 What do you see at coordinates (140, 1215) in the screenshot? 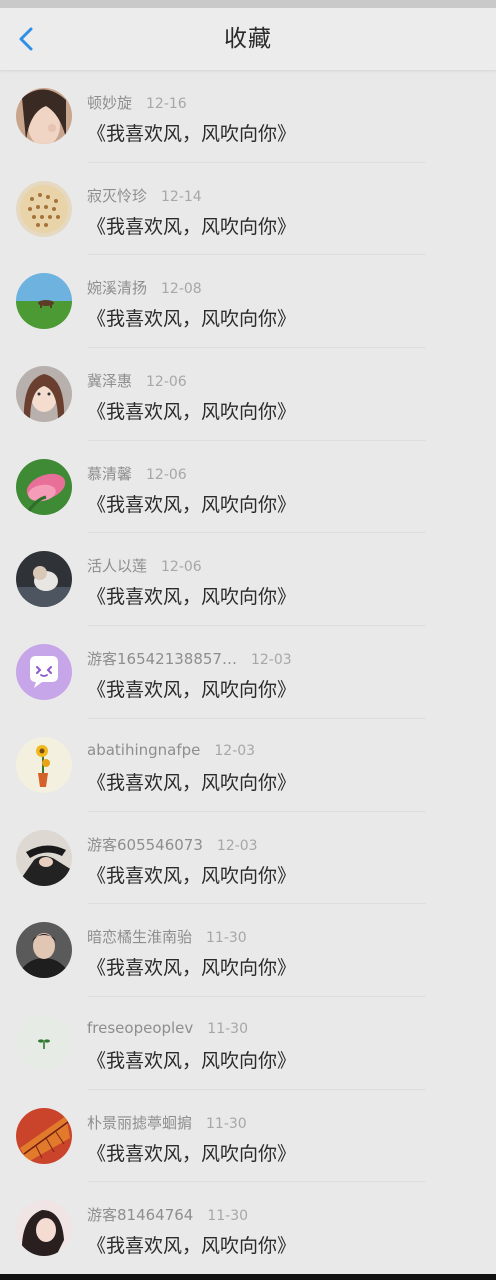
I see `user-name: 游客81464764` at bounding box center [140, 1215].